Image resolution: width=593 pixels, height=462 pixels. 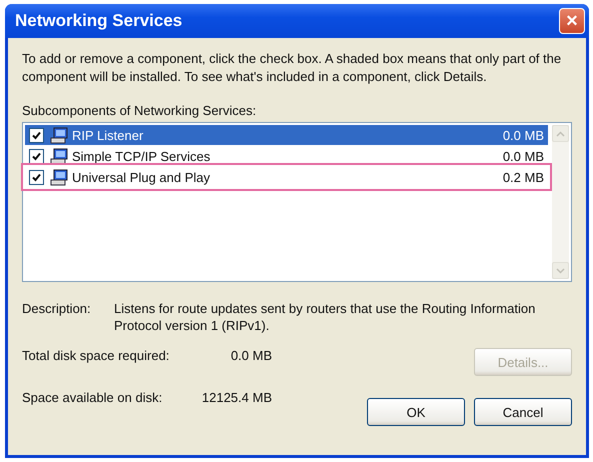 I want to click on component-row: Simple TCP/IP Services 0.0 MB, so click(x=286, y=156).